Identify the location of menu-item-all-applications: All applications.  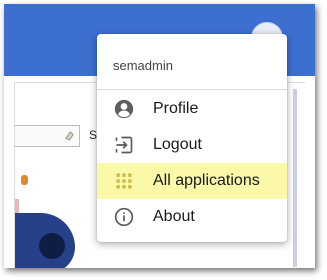
(192, 181).